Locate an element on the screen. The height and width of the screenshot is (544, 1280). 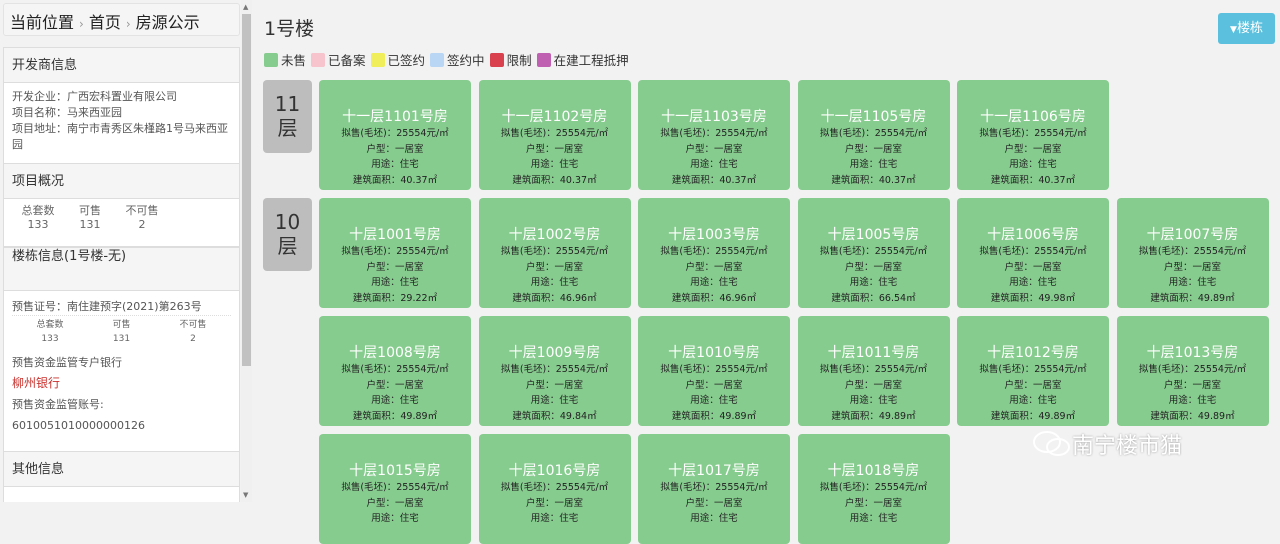
status-legend: 未售 已备案 已签约 签约中 限制 在建工程抵押 is located at coordinates (449, 59).